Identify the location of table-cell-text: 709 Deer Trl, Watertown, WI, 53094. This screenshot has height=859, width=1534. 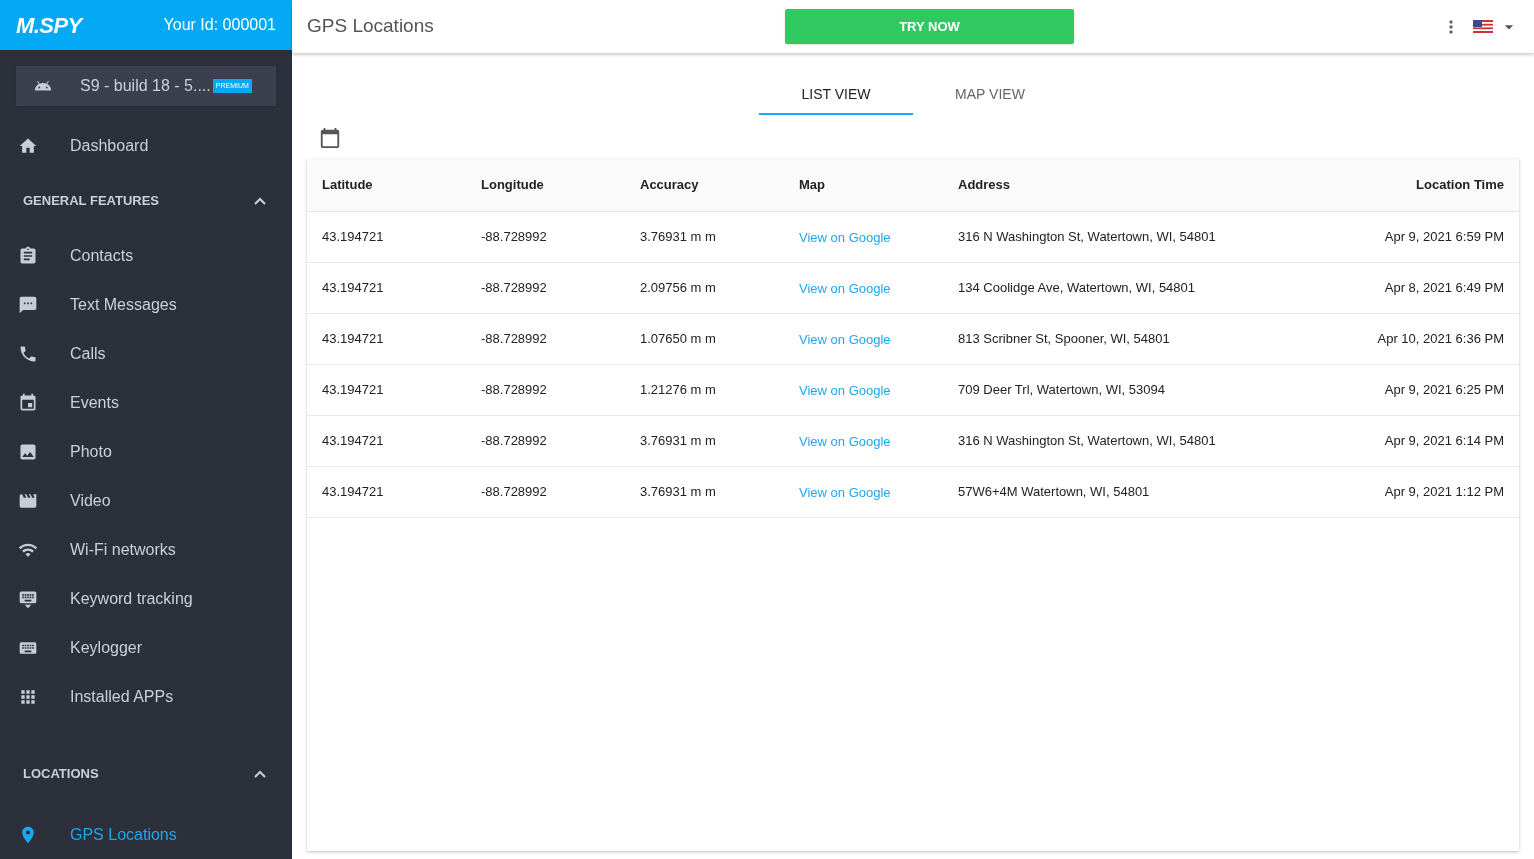
(1062, 390).